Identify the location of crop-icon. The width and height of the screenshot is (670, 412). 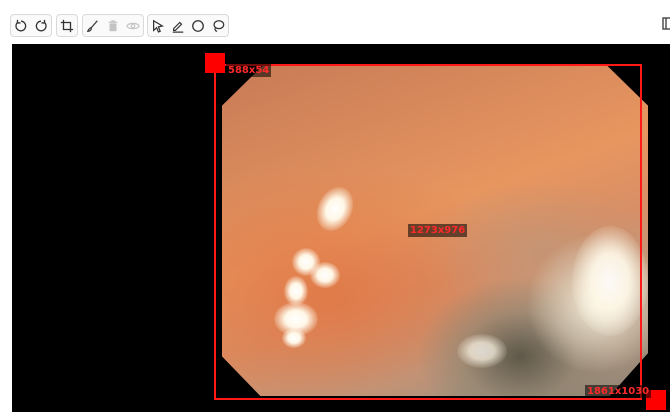
(67, 25).